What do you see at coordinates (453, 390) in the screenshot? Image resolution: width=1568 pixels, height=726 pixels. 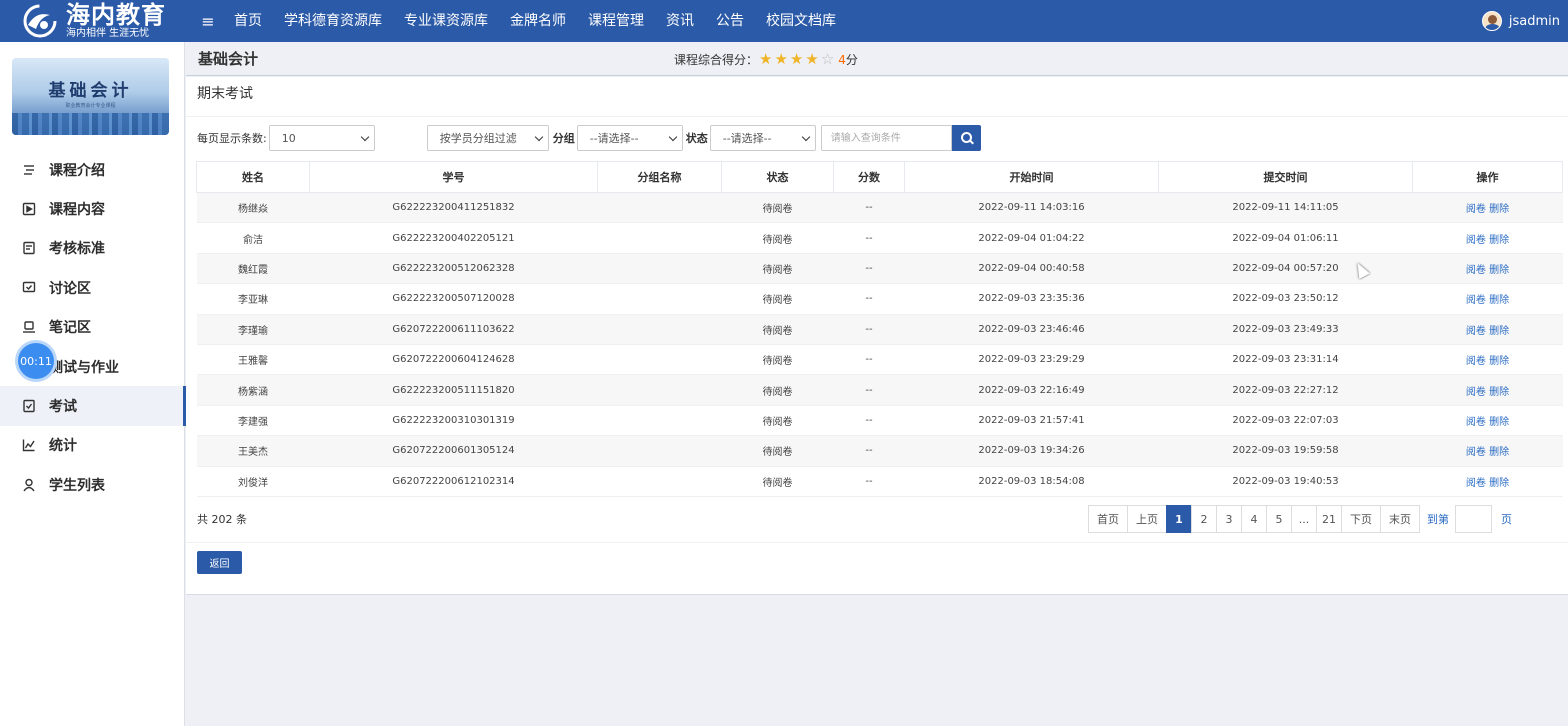 I see `student-id: G622223200511151820` at bounding box center [453, 390].